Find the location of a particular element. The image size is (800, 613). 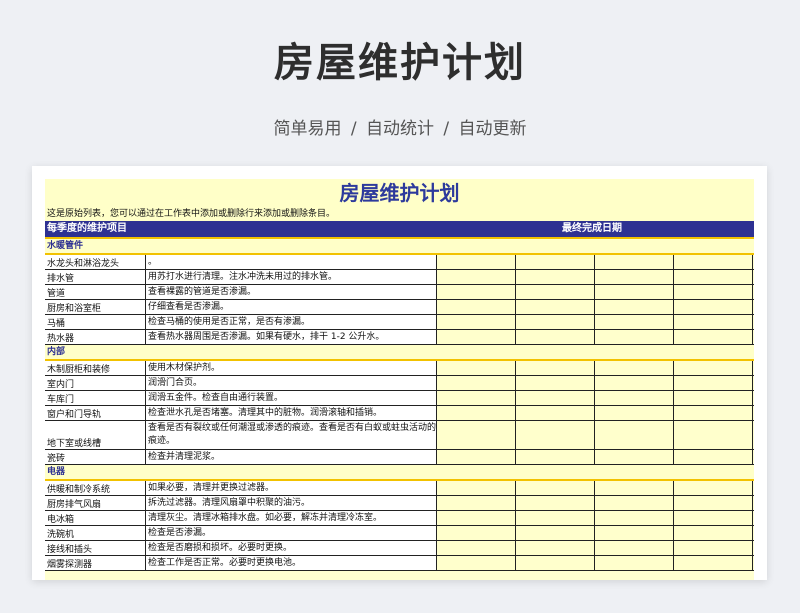

cell-description: 使用木材保护剂。 is located at coordinates (291, 368).